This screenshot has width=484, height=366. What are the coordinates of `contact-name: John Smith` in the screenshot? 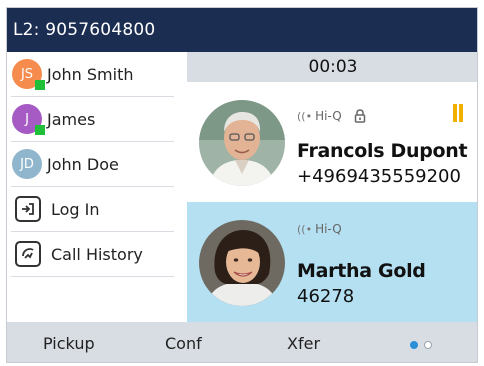 It's located at (90, 74).